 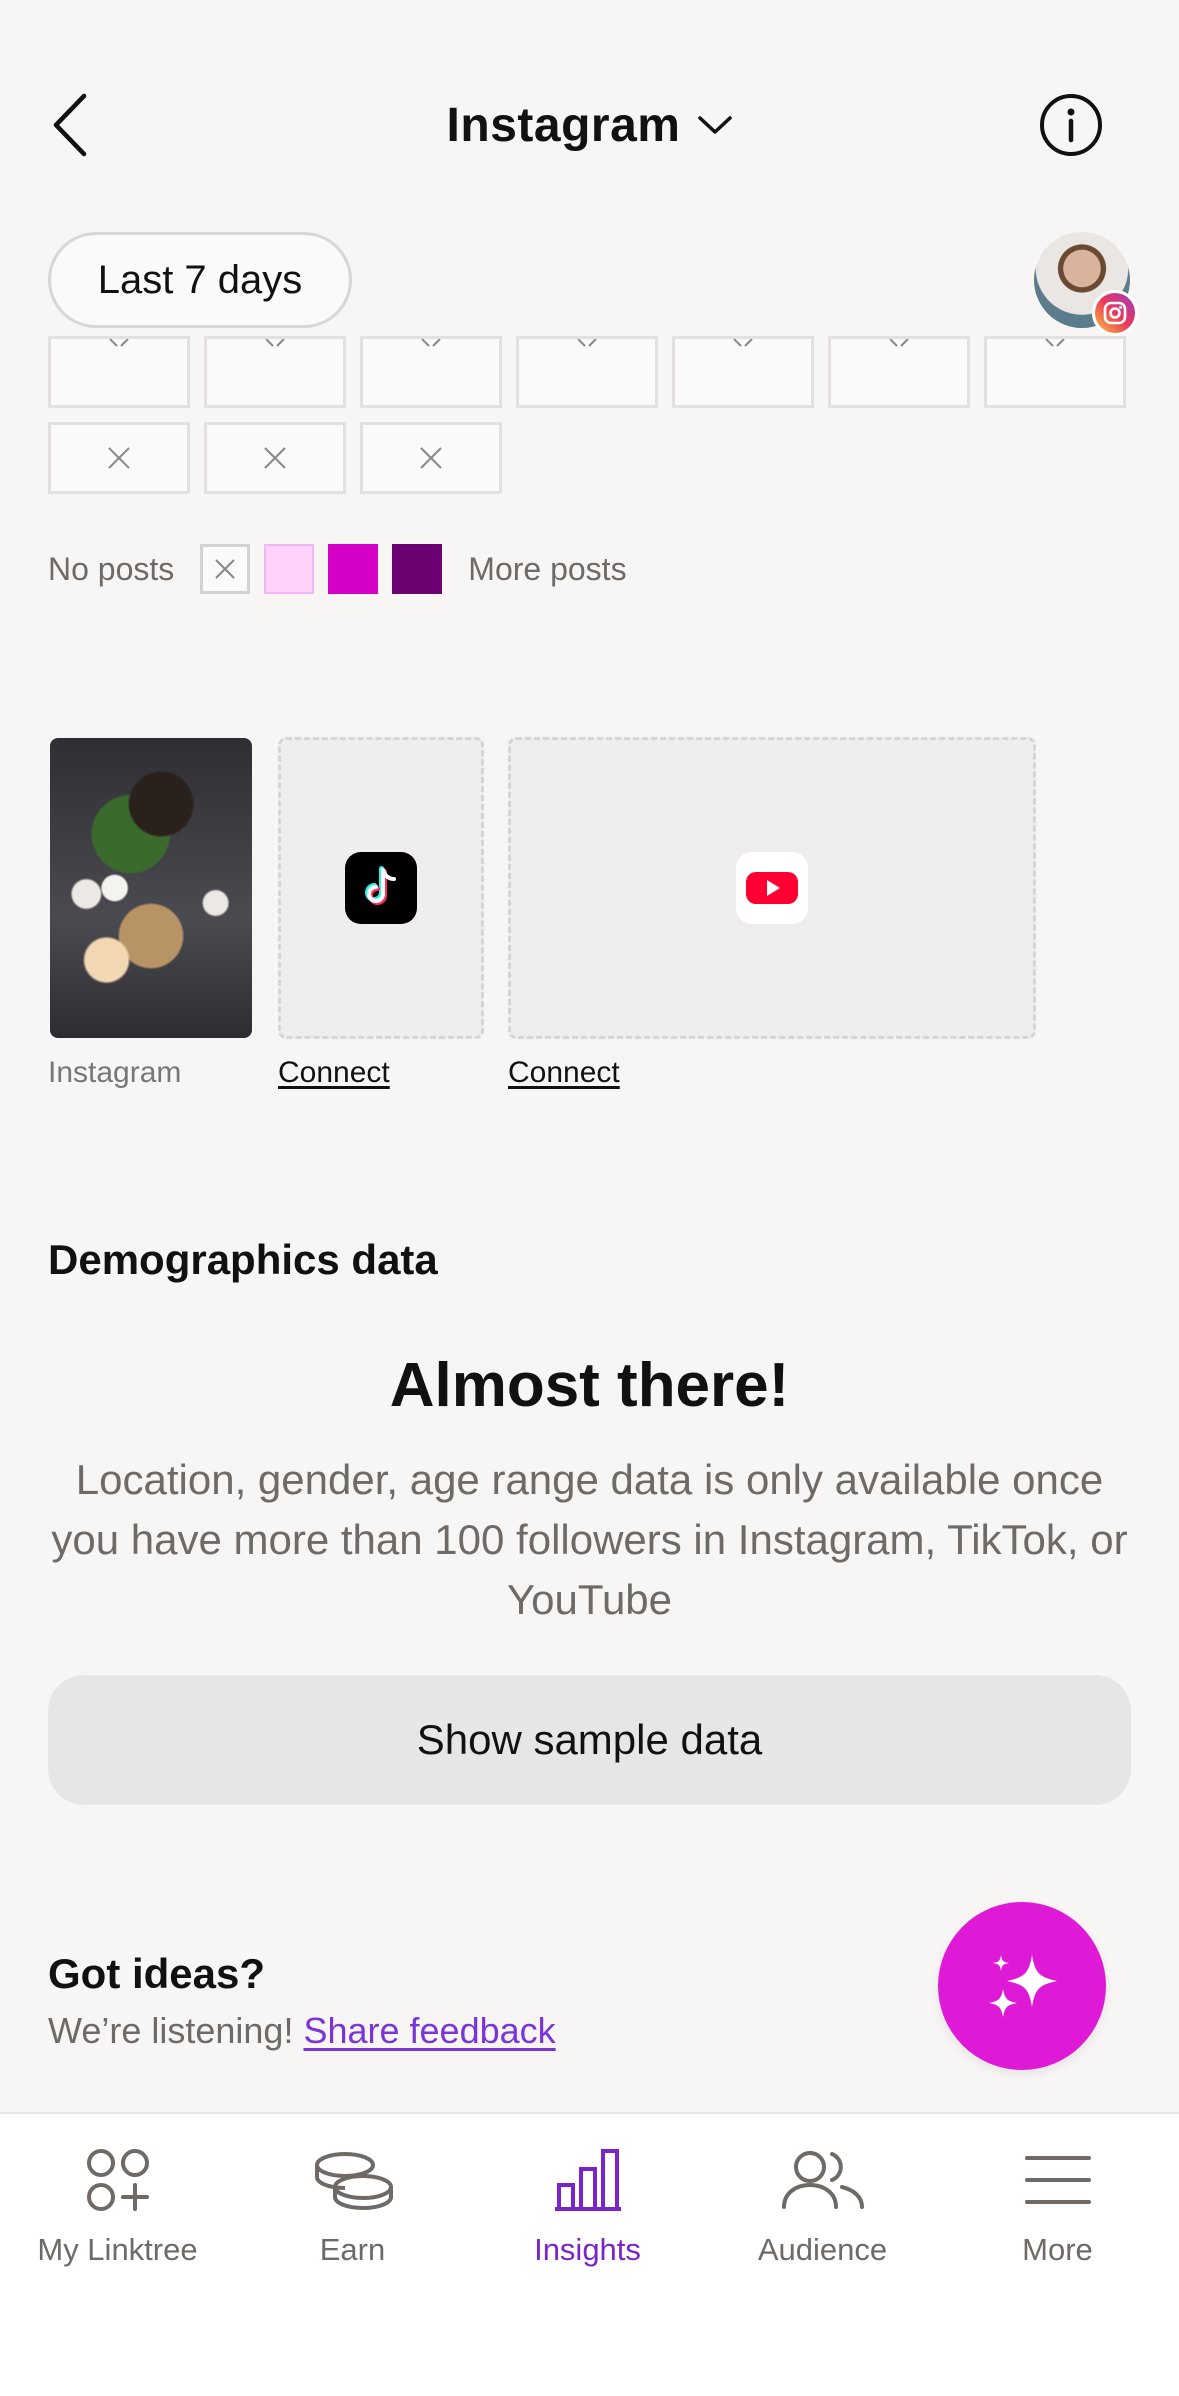 I want to click on date-range-label: Last 7 days, so click(x=200, y=279).